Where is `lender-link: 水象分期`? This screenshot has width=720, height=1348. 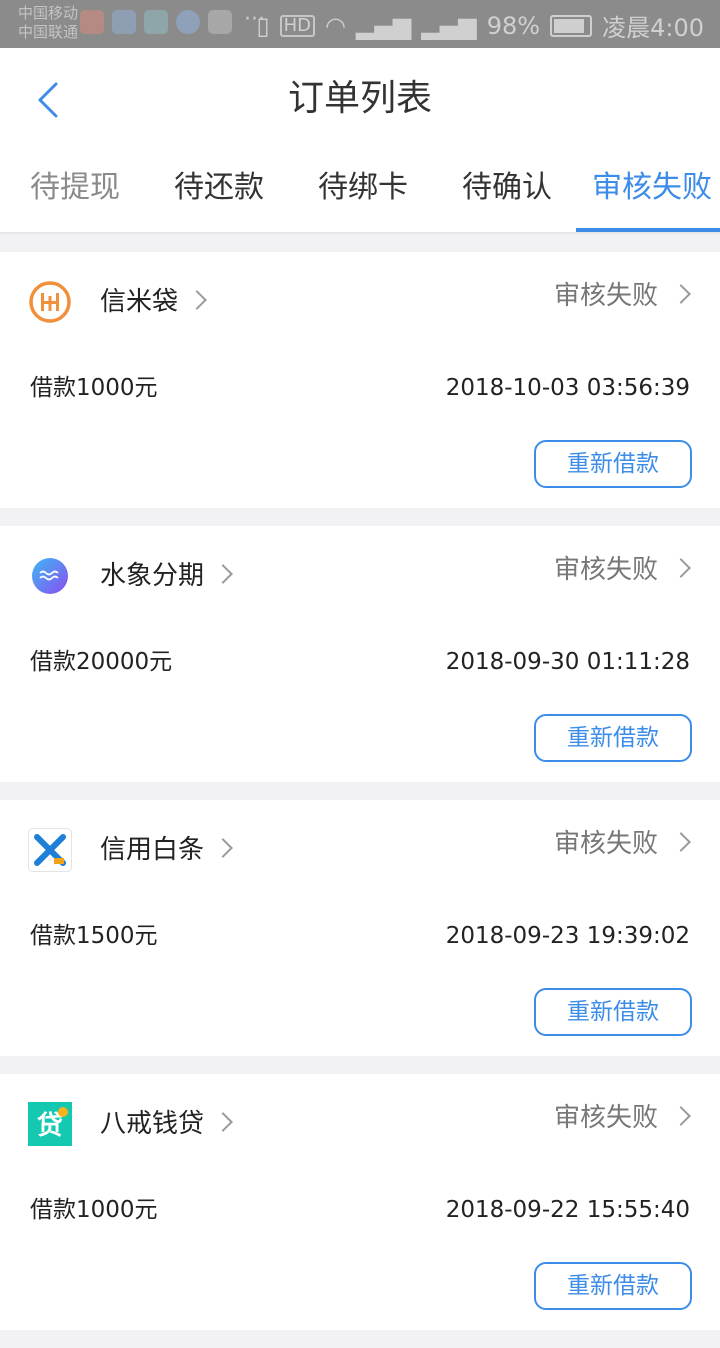
lender-link: 水象分期 is located at coordinates (166, 576).